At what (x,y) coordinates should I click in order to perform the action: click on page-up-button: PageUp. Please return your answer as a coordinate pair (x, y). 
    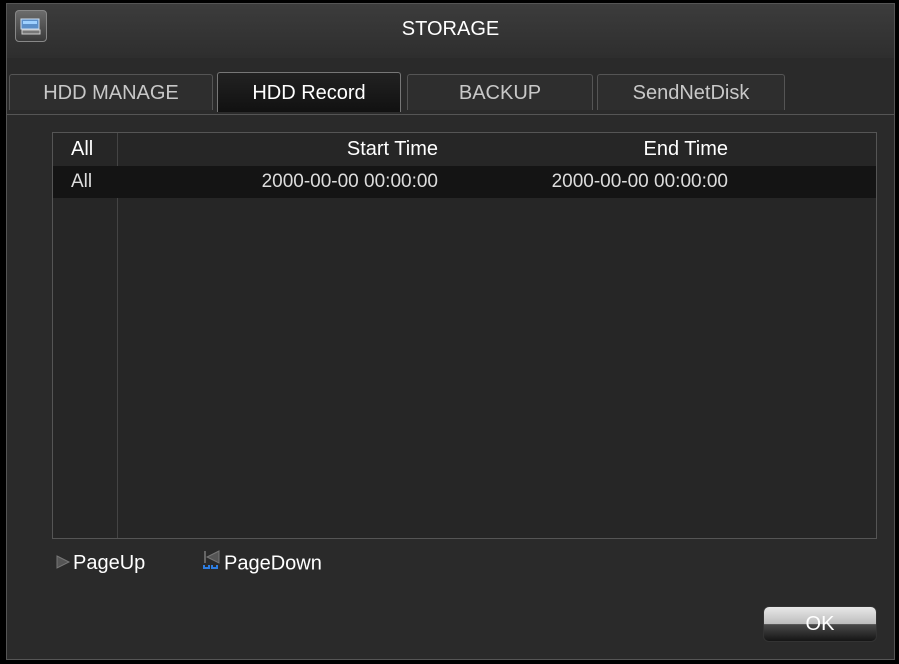
    Looking at the image, I should click on (100, 563).